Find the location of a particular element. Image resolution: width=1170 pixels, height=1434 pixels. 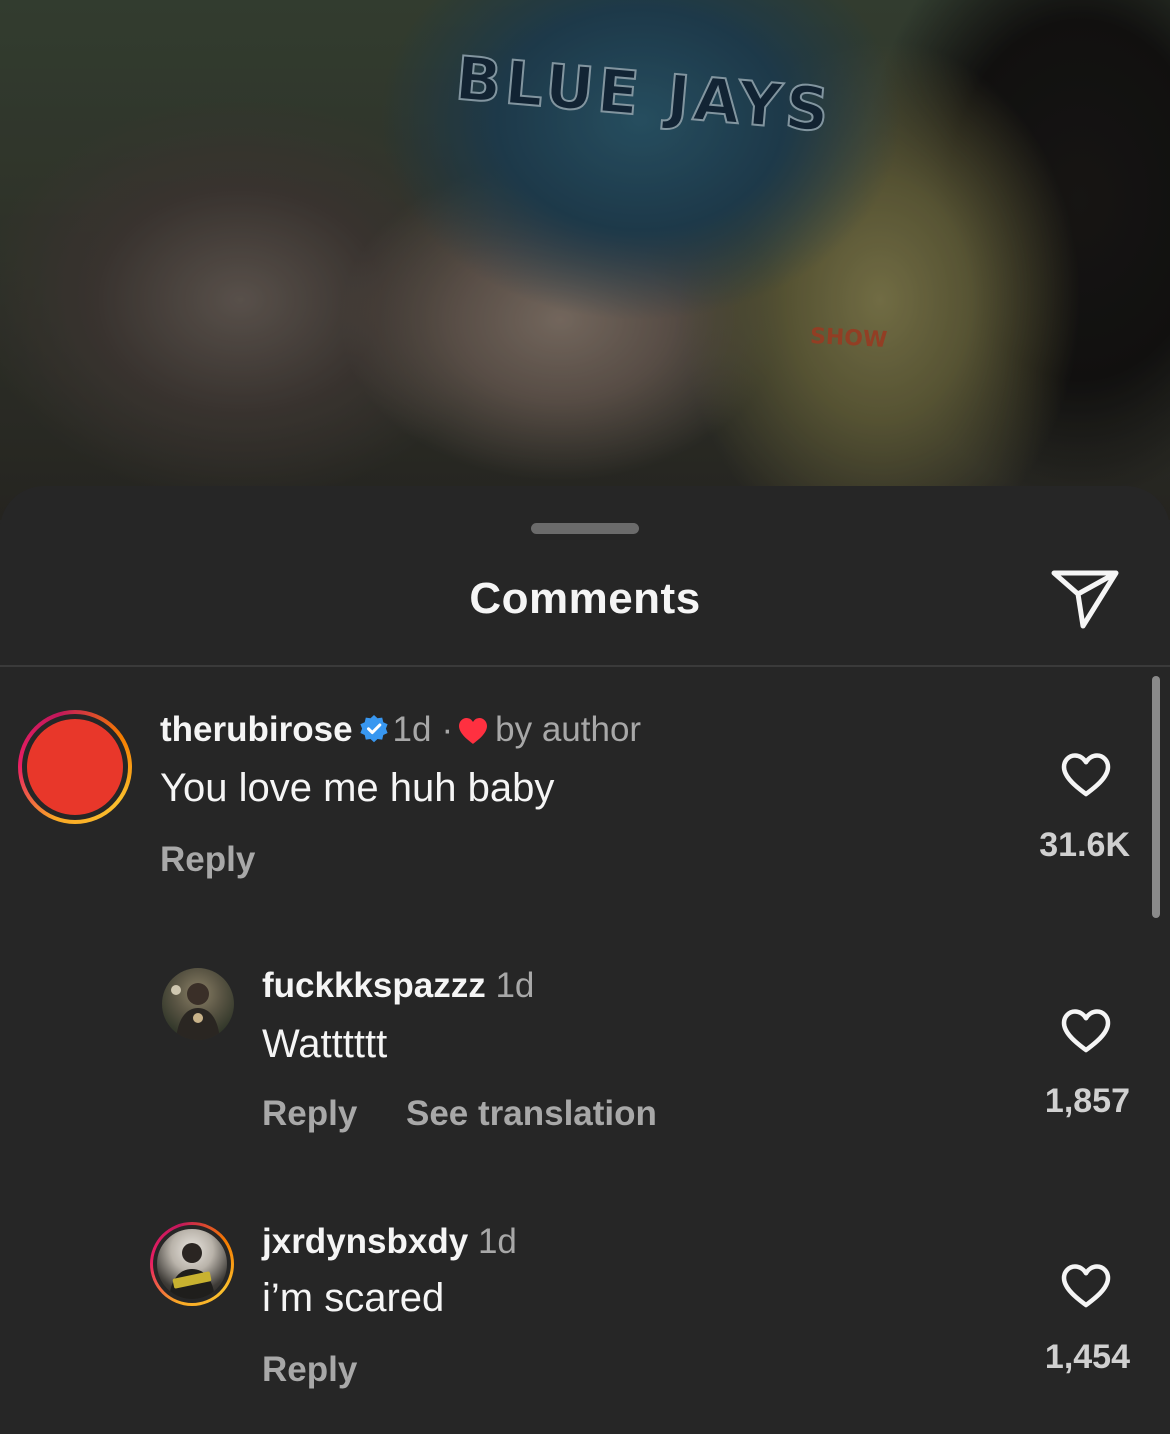

like-count: 1,857 is located at coordinates (1087, 1101).